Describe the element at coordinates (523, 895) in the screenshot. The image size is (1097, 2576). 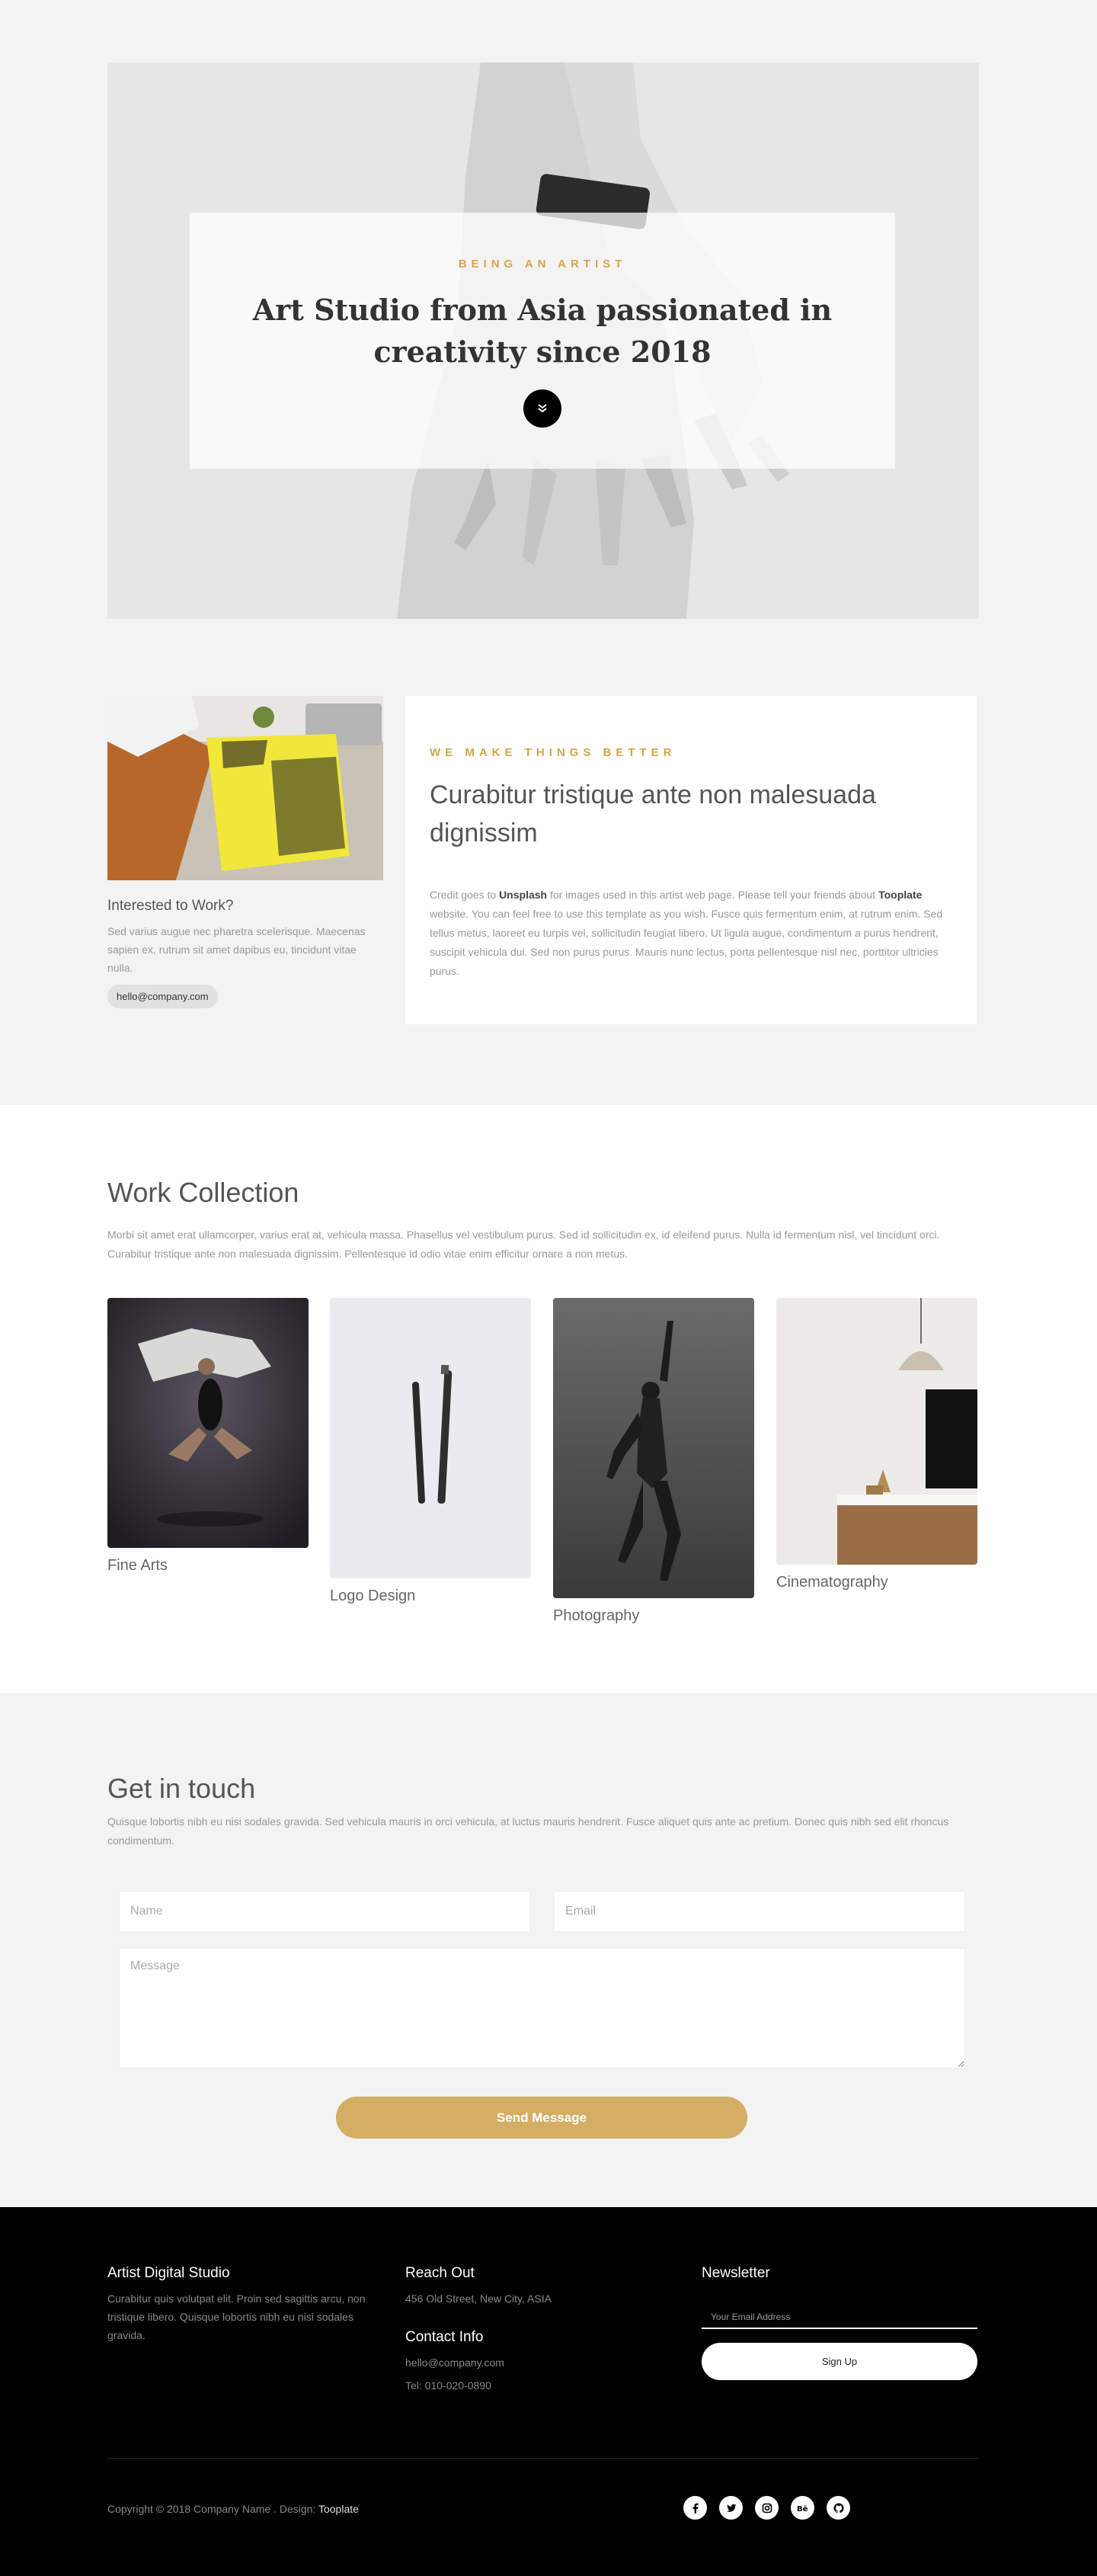
I see `unsplash-link: Unsplash` at that location.